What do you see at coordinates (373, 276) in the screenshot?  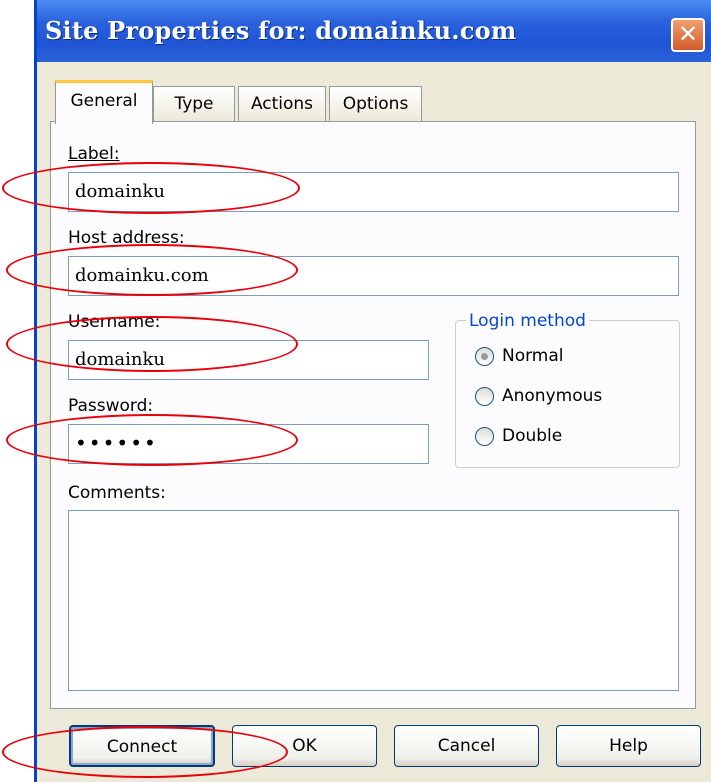 I see `host-address-input: domainku.com` at bounding box center [373, 276].